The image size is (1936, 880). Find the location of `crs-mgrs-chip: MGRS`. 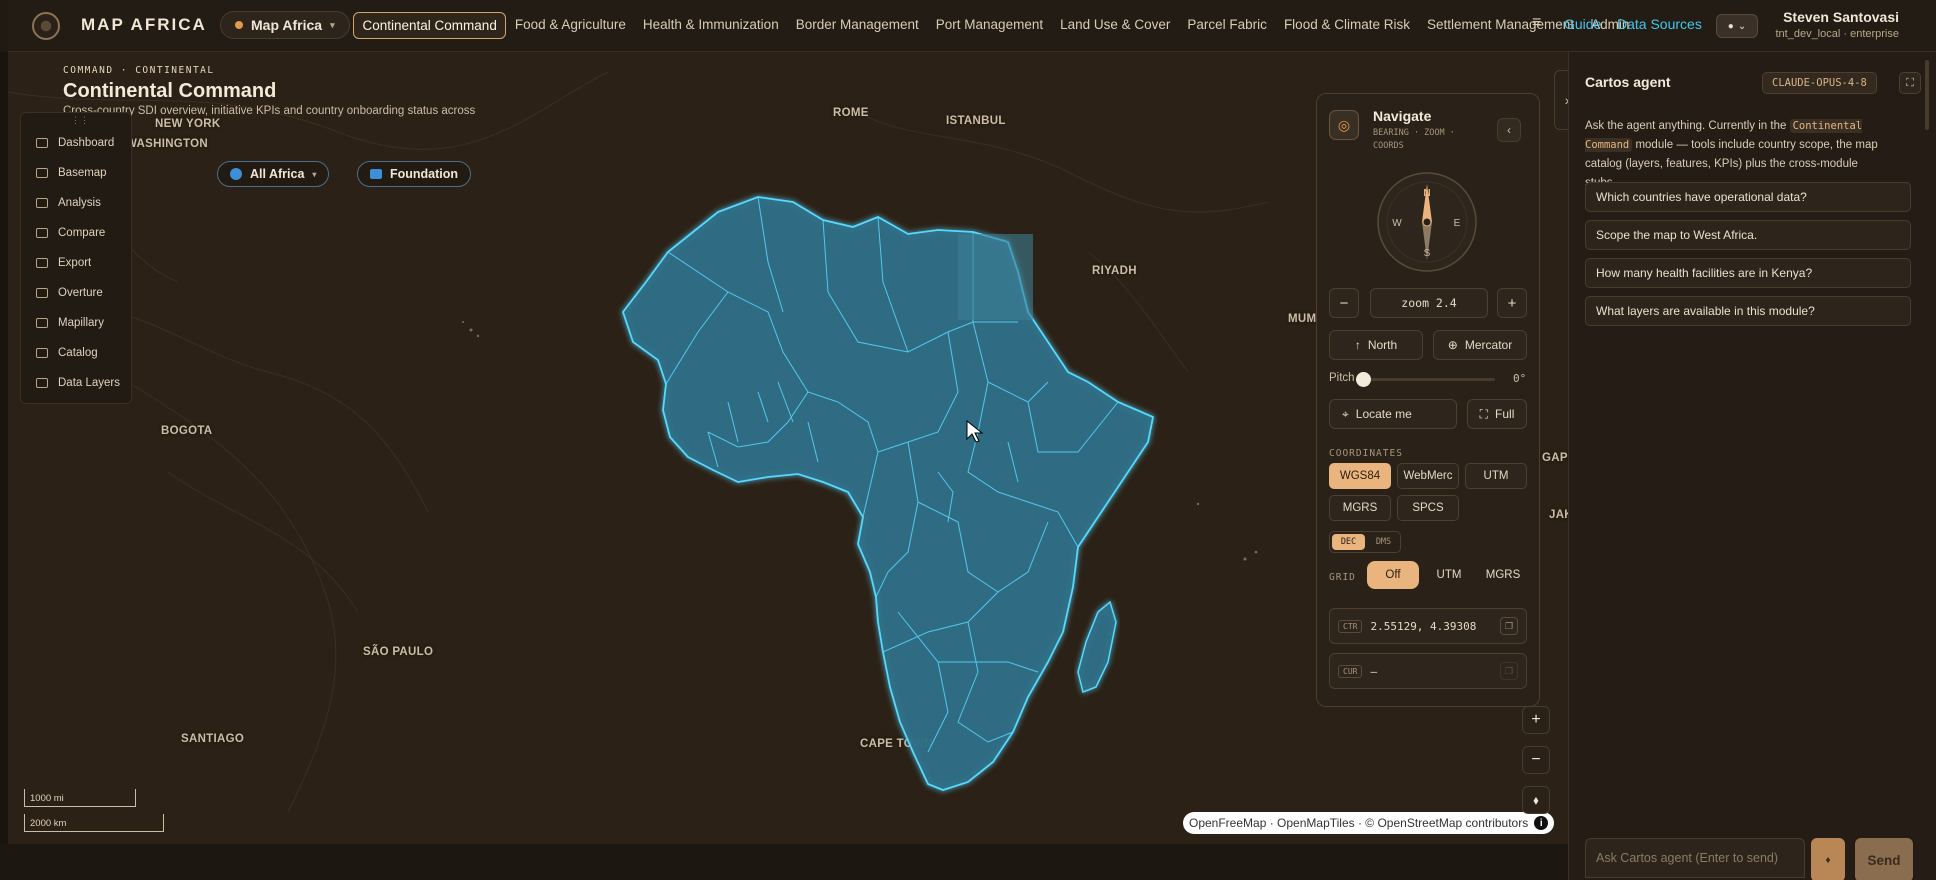

crs-mgrs-chip: MGRS is located at coordinates (1360, 508).